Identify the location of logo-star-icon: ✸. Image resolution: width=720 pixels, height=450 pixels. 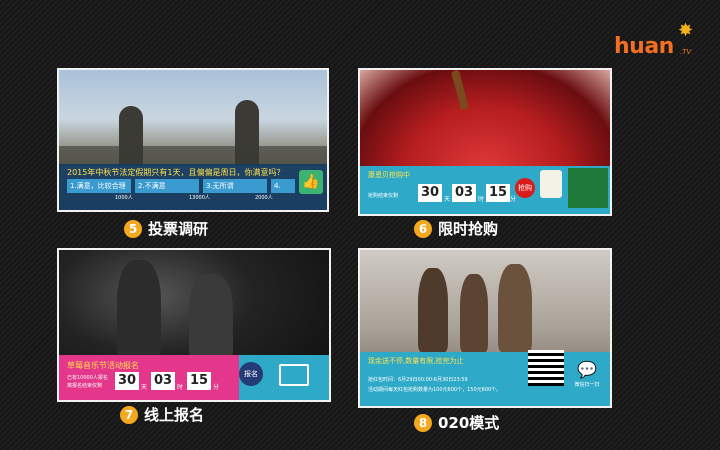
(686, 30).